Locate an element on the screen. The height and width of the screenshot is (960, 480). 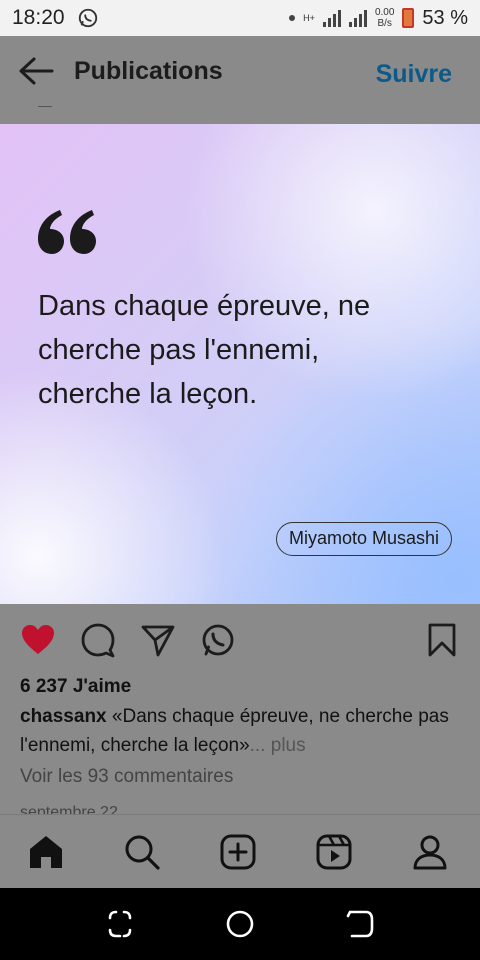
quote-line: Dans chaque épreuve, ne is located at coordinates (204, 306).